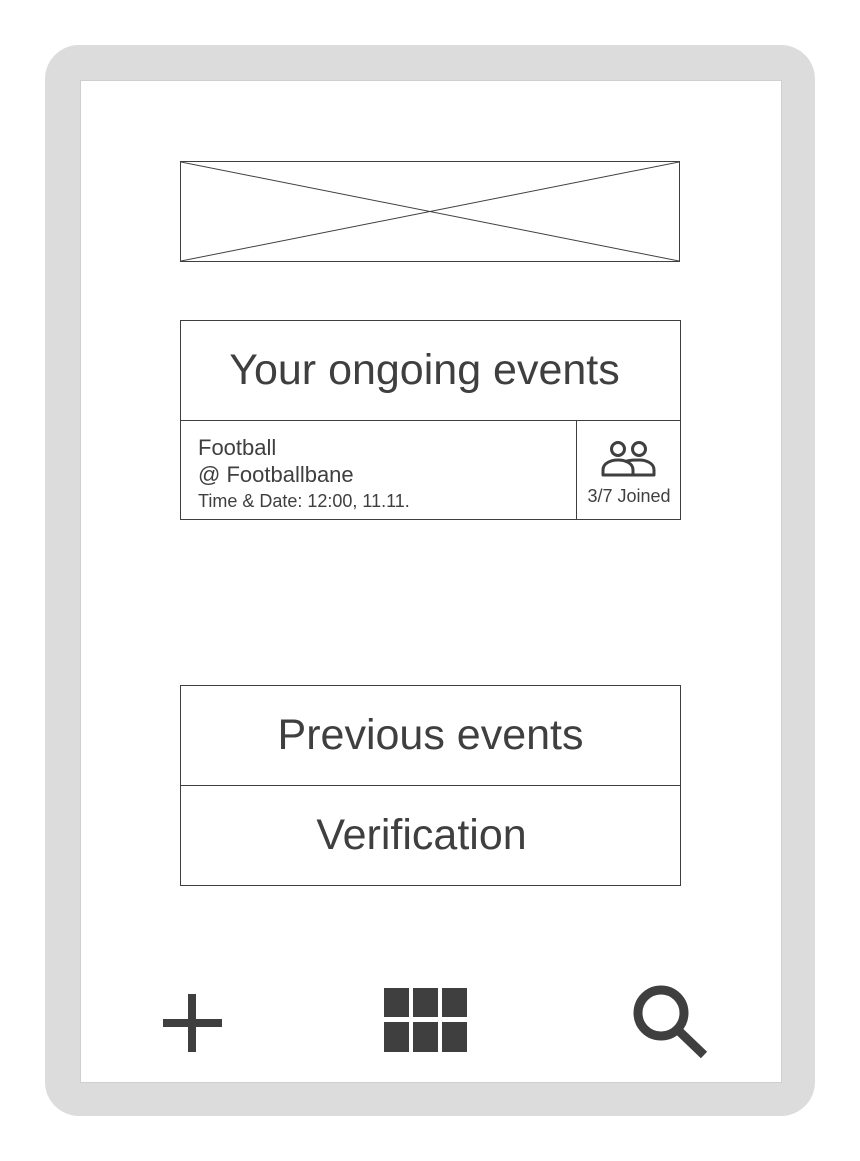 Image resolution: width=860 pixels, height=1161 pixels. I want to click on plus-icon, so click(193, 1023).